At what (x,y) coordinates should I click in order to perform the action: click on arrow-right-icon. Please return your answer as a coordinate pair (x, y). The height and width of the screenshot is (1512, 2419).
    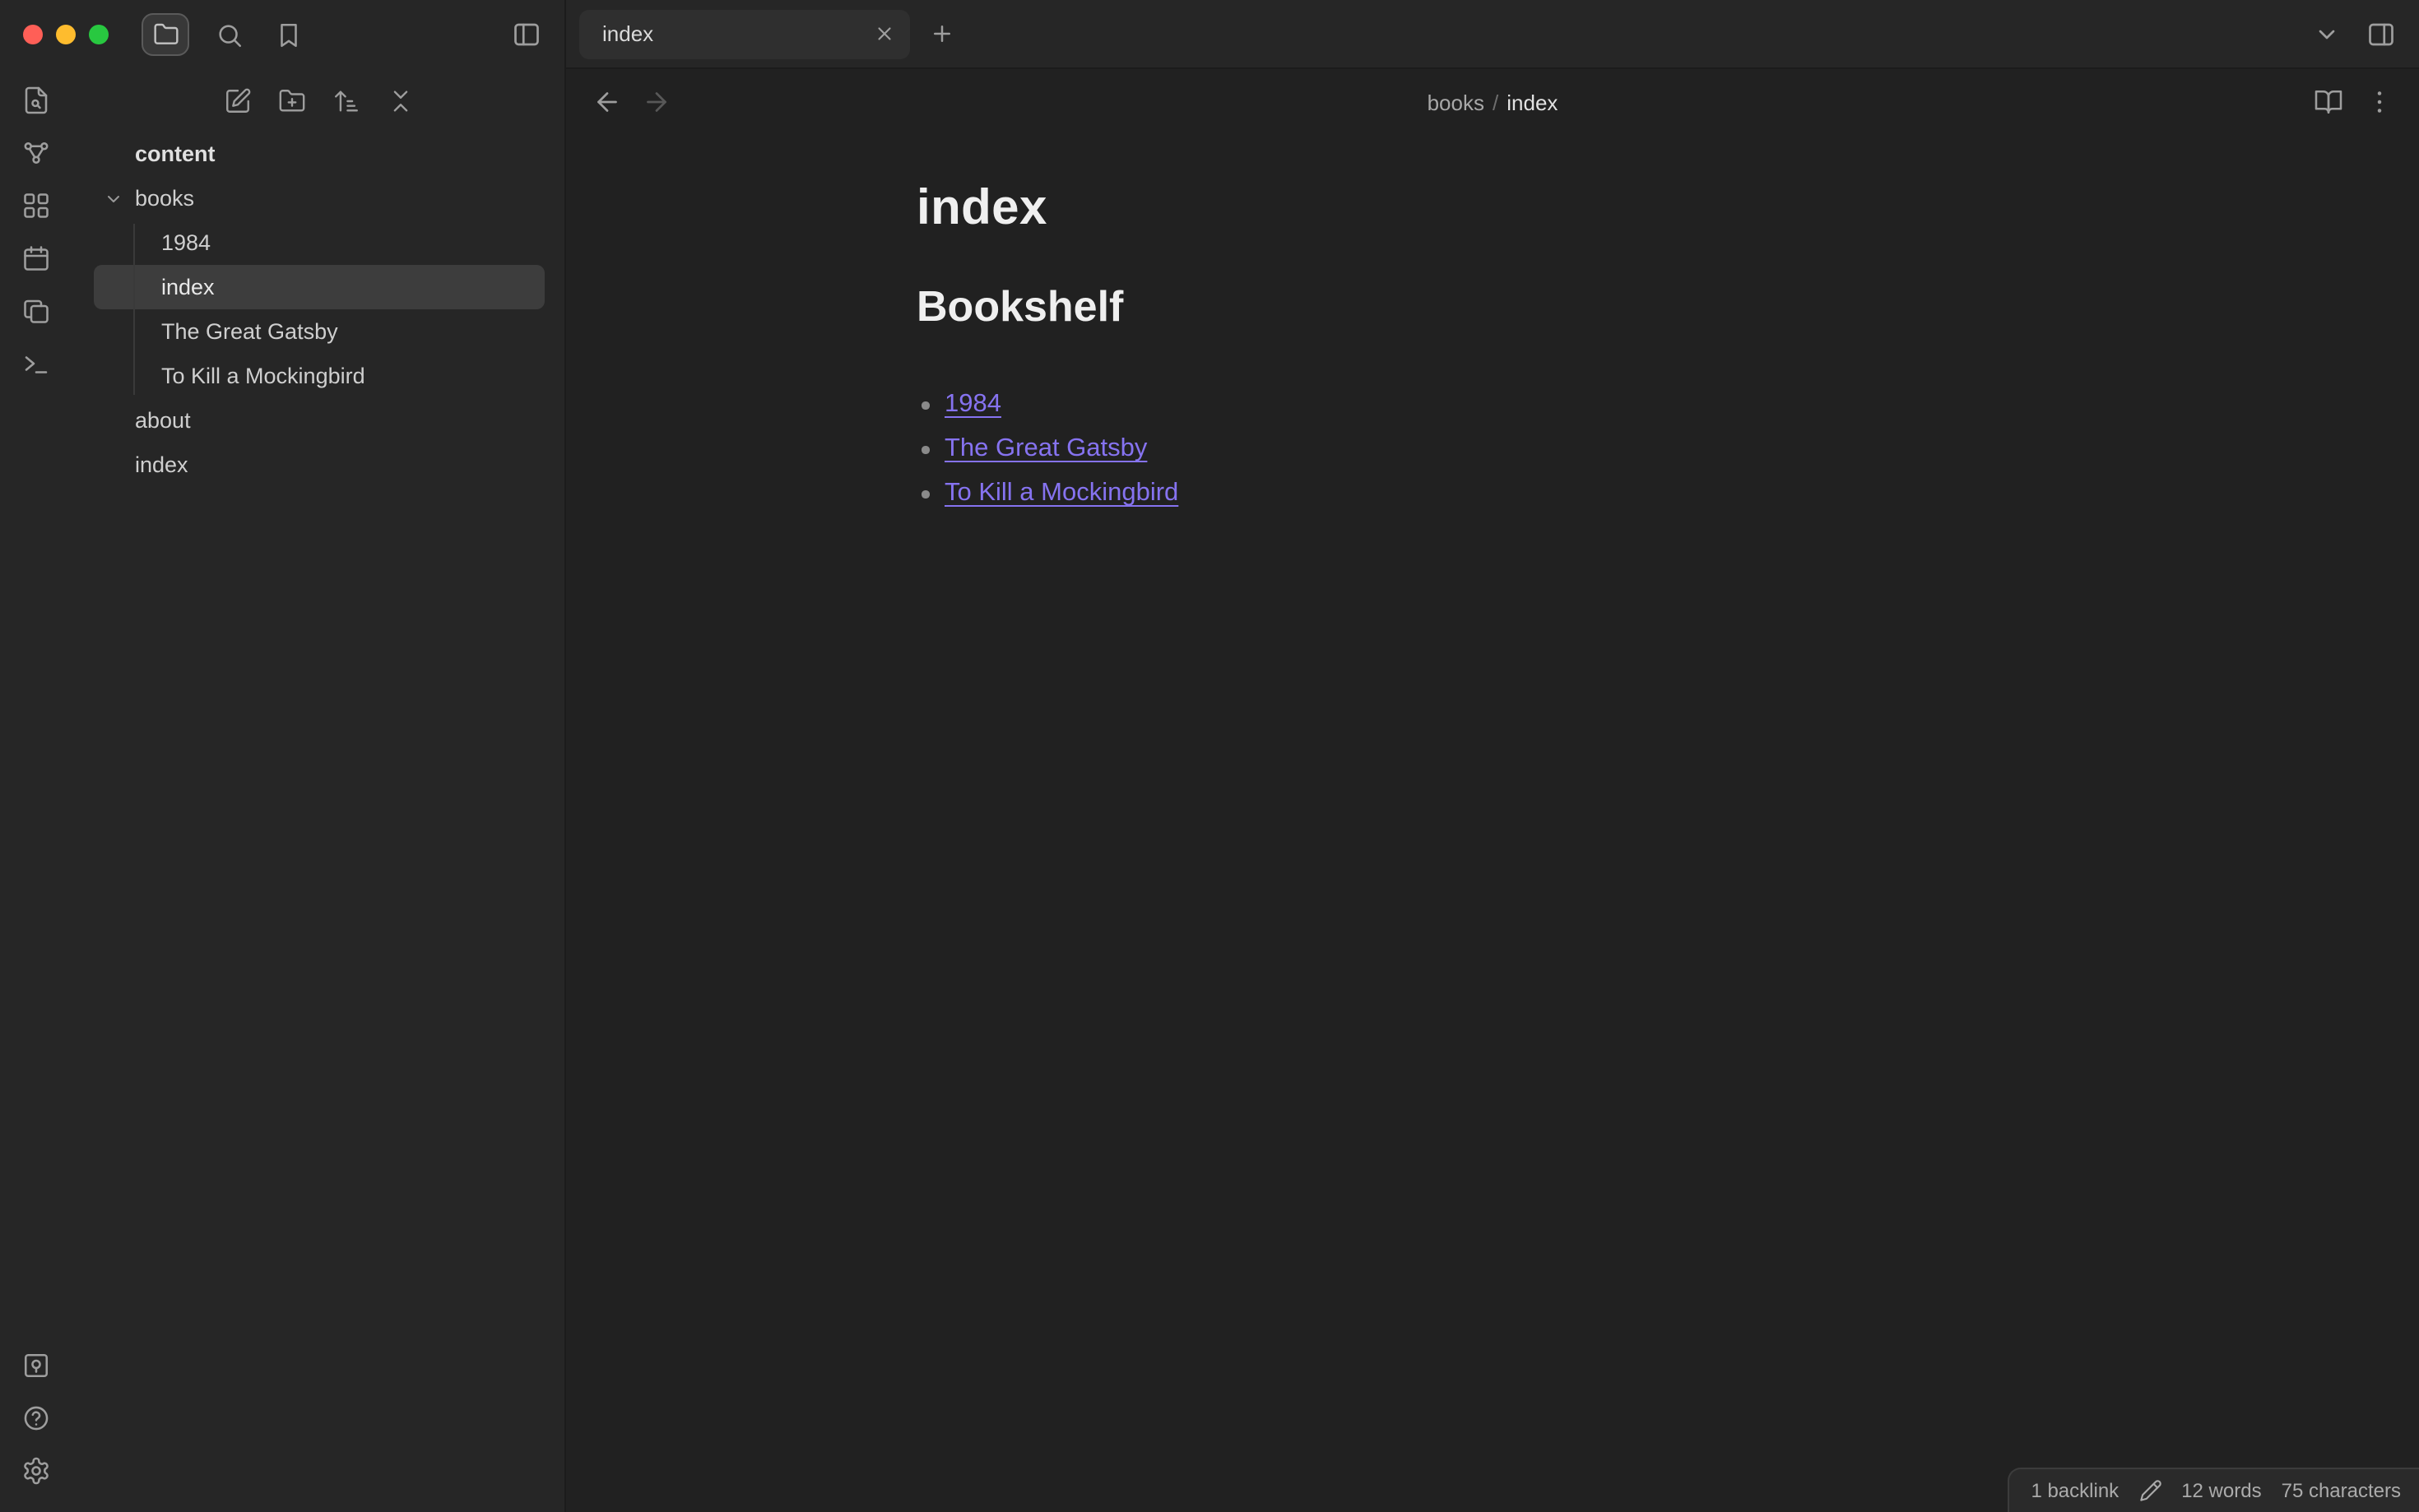
    Looking at the image, I should click on (656, 102).